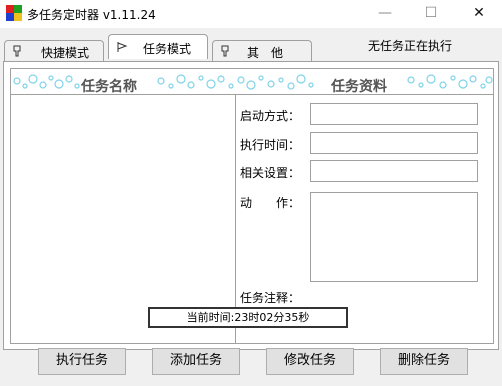 This screenshot has height=386, width=502. Describe the element at coordinates (359, 87) in the screenshot. I see `task-info-header: 任务资料` at that location.